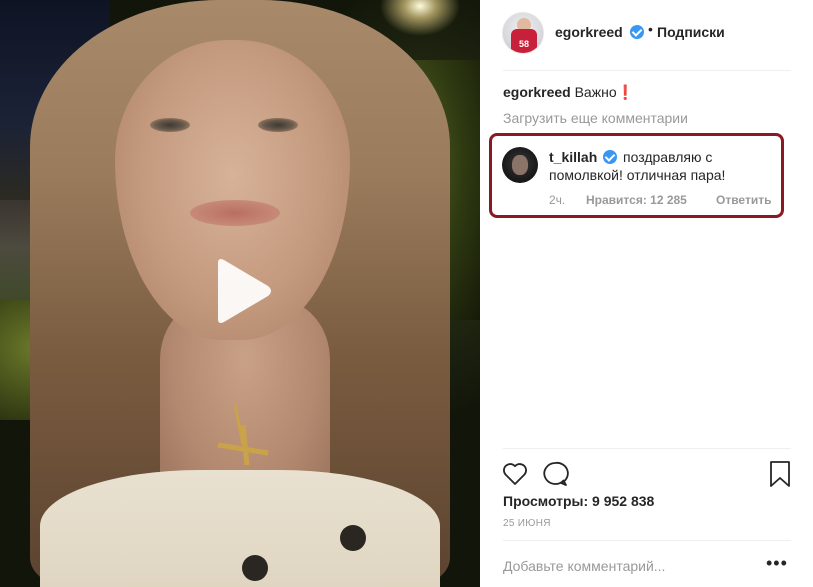 This screenshot has width=813, height=587. I want to click on view-count: Просмотры: 9 952 838, so click(578, 501).